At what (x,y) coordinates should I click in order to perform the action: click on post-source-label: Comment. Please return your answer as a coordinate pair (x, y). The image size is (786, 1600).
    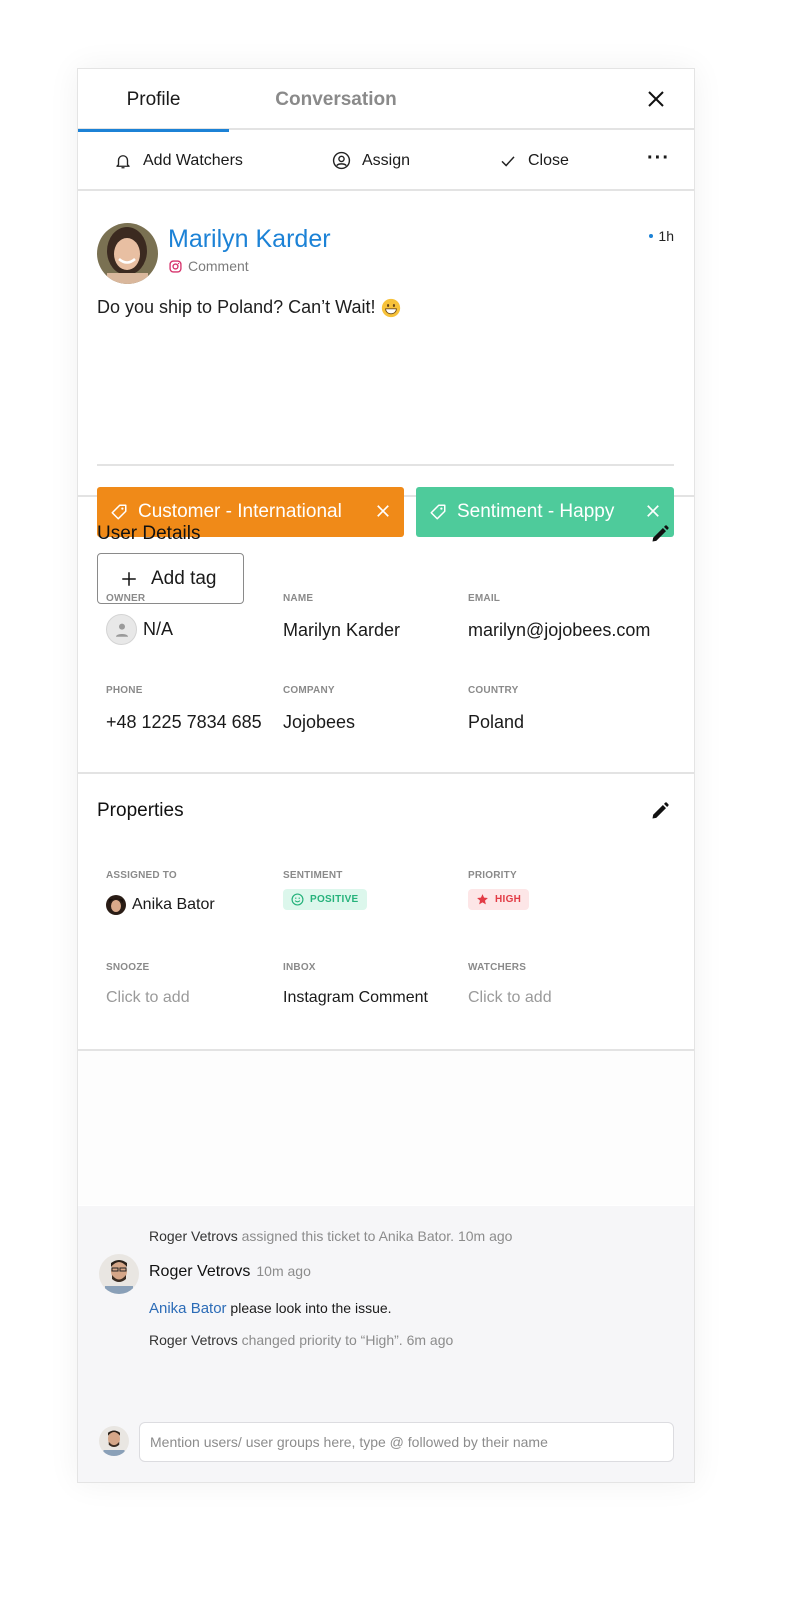
    Looking at the image, I should click on (218, 266).